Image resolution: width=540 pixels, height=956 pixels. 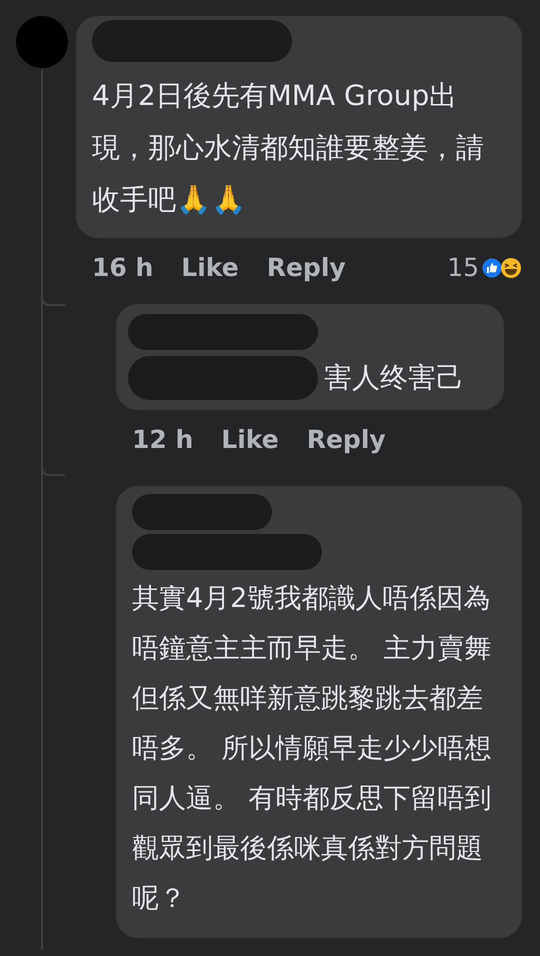 I want to click on comment-text: 4月2日後先有MMA Group出現，那心水清都知誰要整姜，請收手吧🙏🙏, so click(x=288, y=148).